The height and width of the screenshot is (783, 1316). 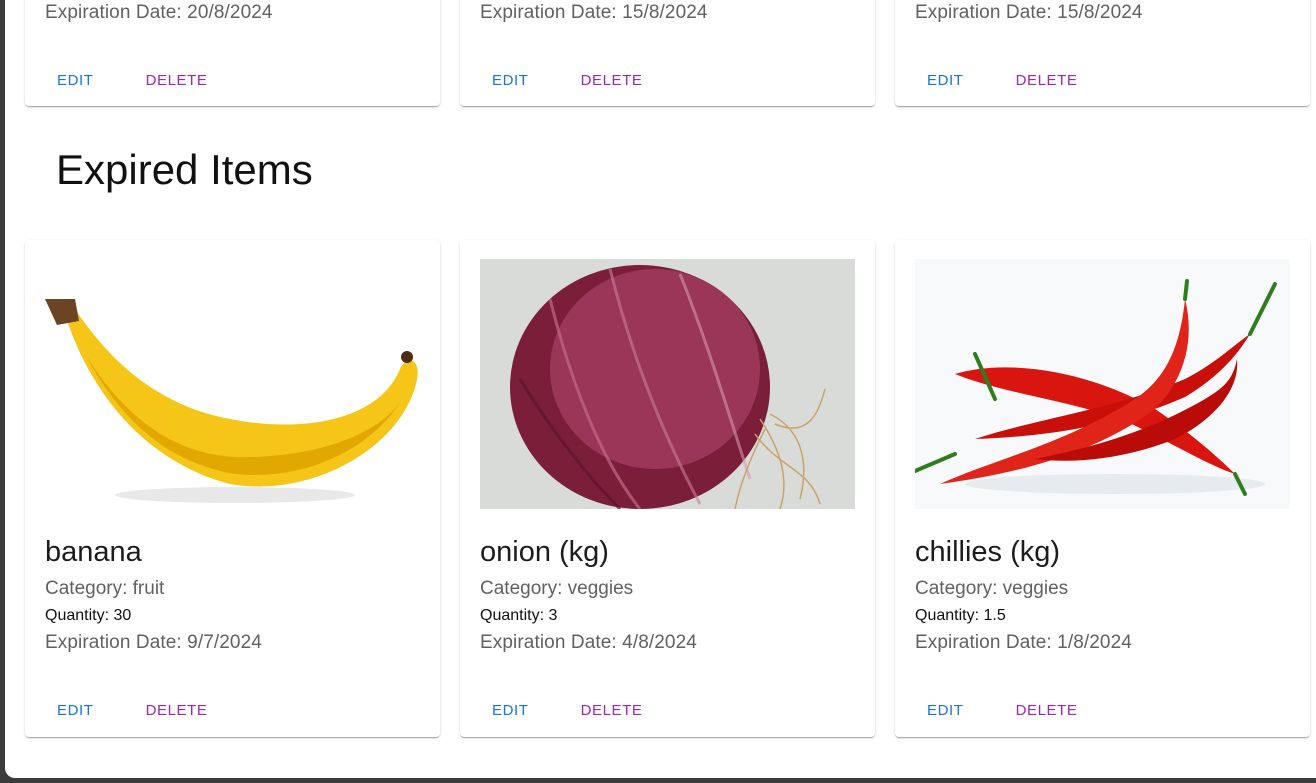 I want to click on item-card: Expiration Date: 20/8/2024 EDIT DELETE, so click(x=232, y=53).